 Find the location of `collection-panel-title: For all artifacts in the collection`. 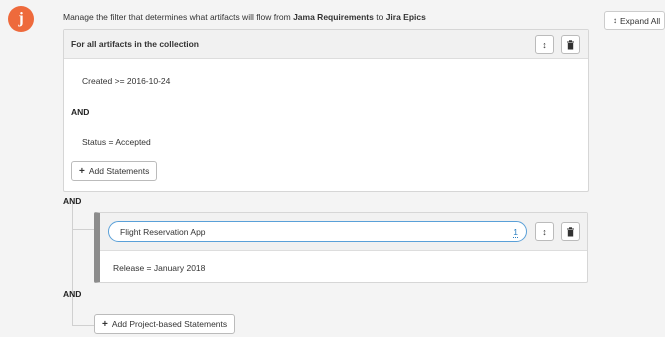

collection-panel-title: For all artifacts in the collection is located at coordinates (135, 44).